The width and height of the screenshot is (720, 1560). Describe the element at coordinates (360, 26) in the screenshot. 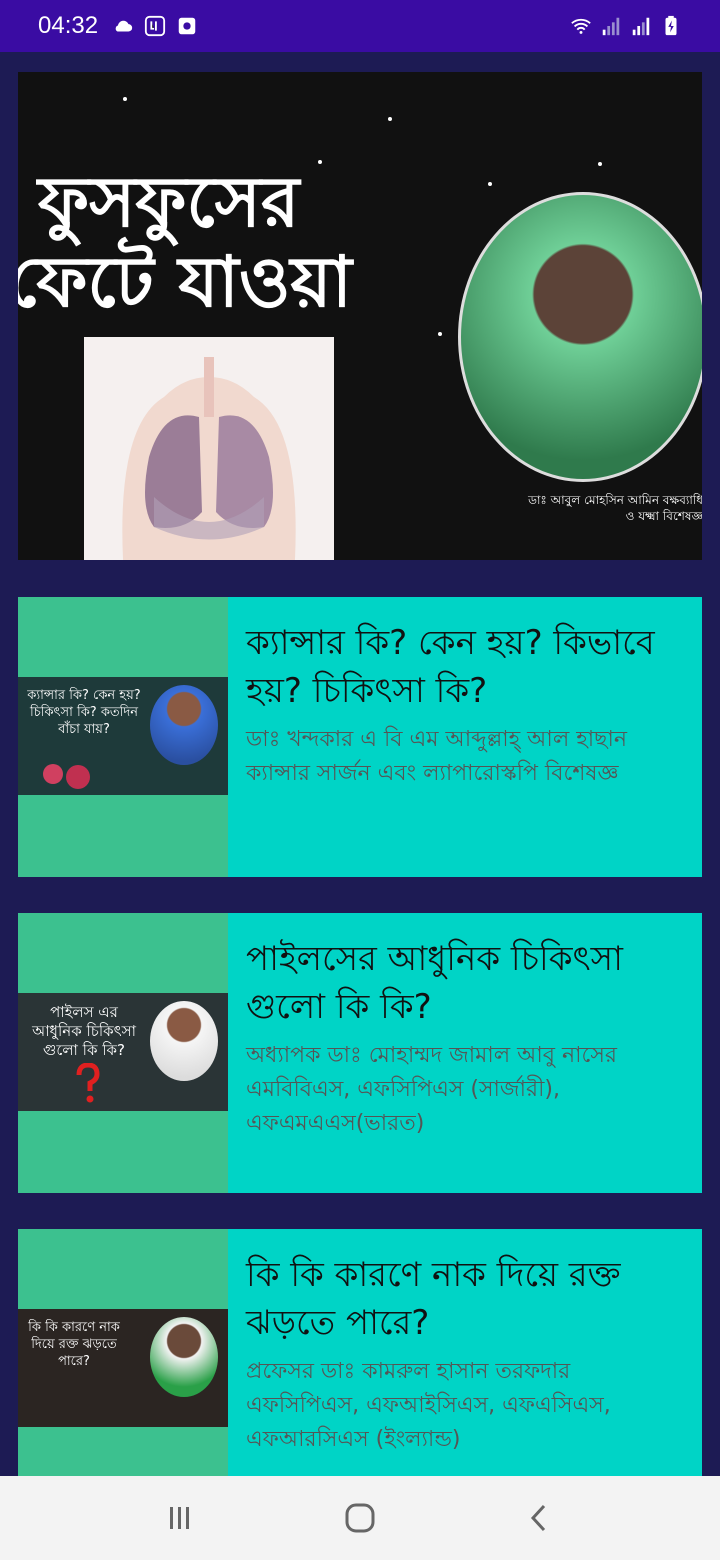

I see `status-bar: 04:32` at that location.